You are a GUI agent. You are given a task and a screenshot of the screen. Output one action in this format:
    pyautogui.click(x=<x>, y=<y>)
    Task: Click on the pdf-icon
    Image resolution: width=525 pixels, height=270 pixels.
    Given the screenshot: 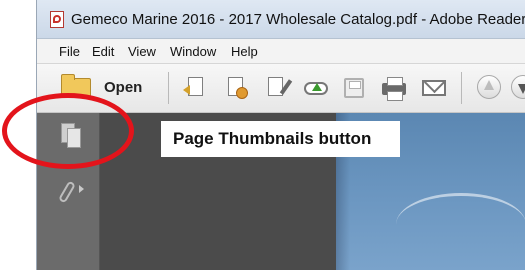 What is the action you would take?
    pyautogui.click(x=57, y=19)
    